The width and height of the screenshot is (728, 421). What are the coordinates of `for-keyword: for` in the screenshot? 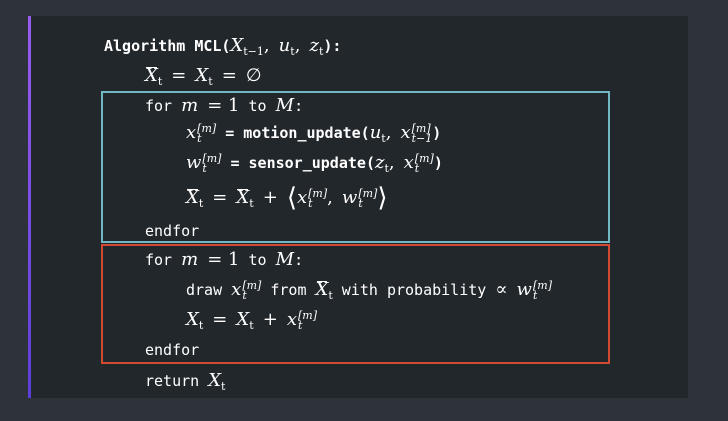 It's located at (159, 106).